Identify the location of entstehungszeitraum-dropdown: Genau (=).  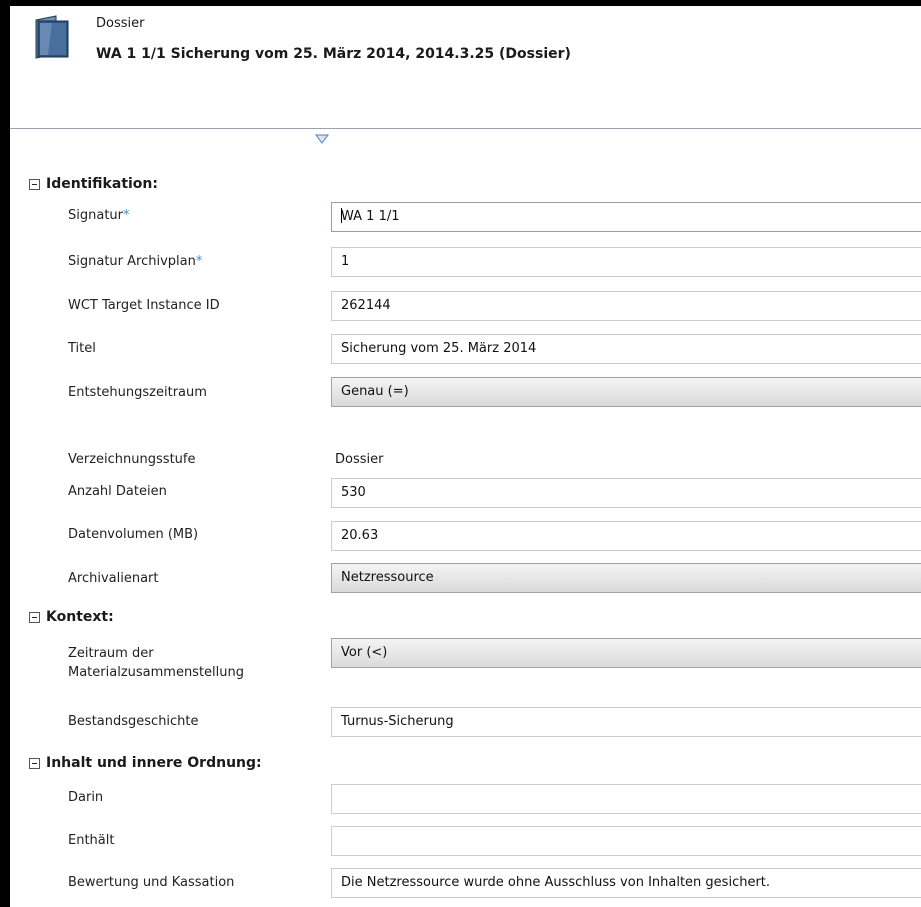
(626, 392).